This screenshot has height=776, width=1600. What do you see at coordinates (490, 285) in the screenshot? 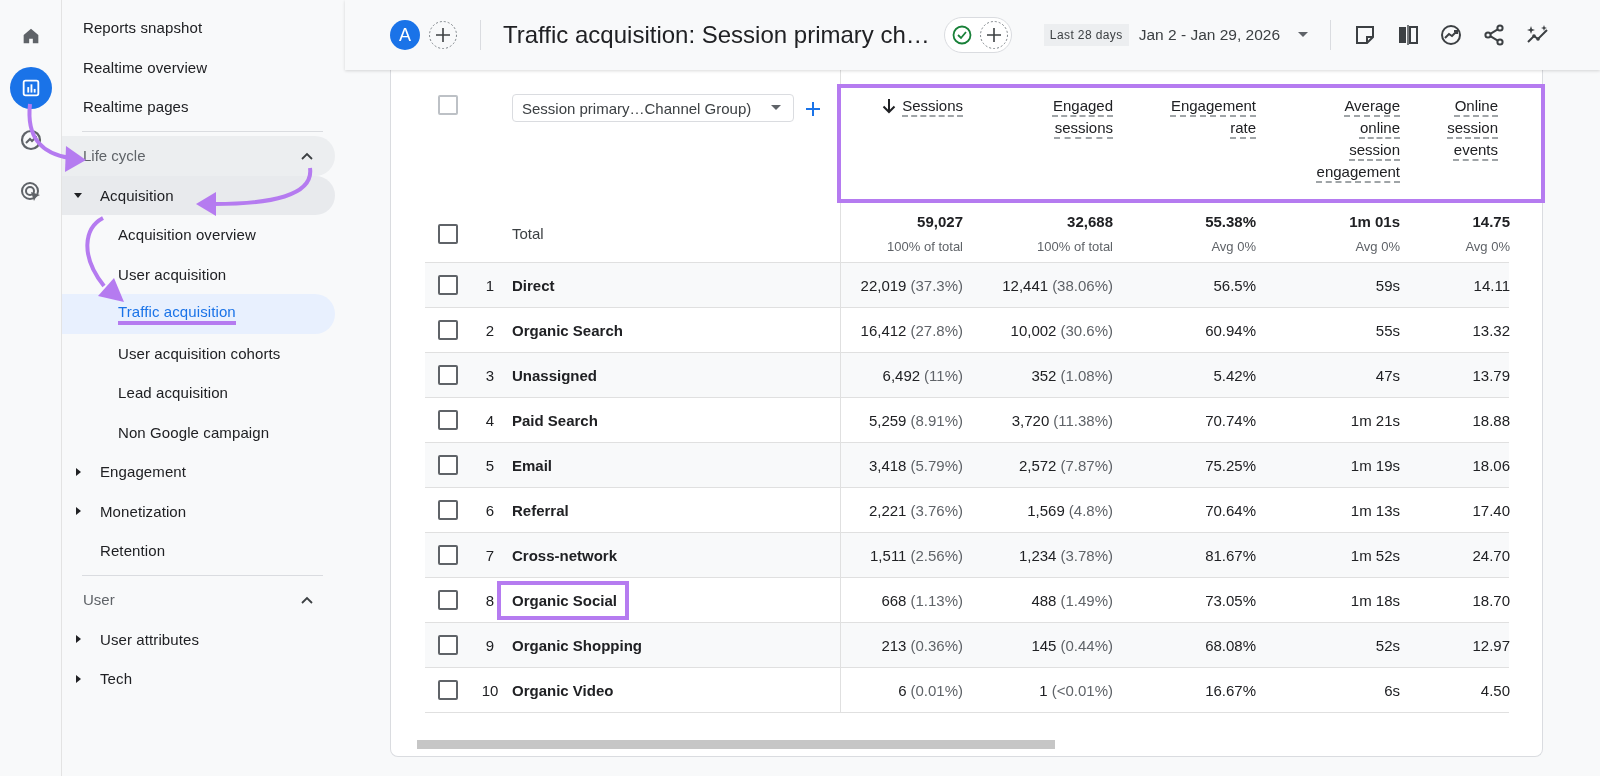
I see `row-number: 1` at bounding box center [490, 285].